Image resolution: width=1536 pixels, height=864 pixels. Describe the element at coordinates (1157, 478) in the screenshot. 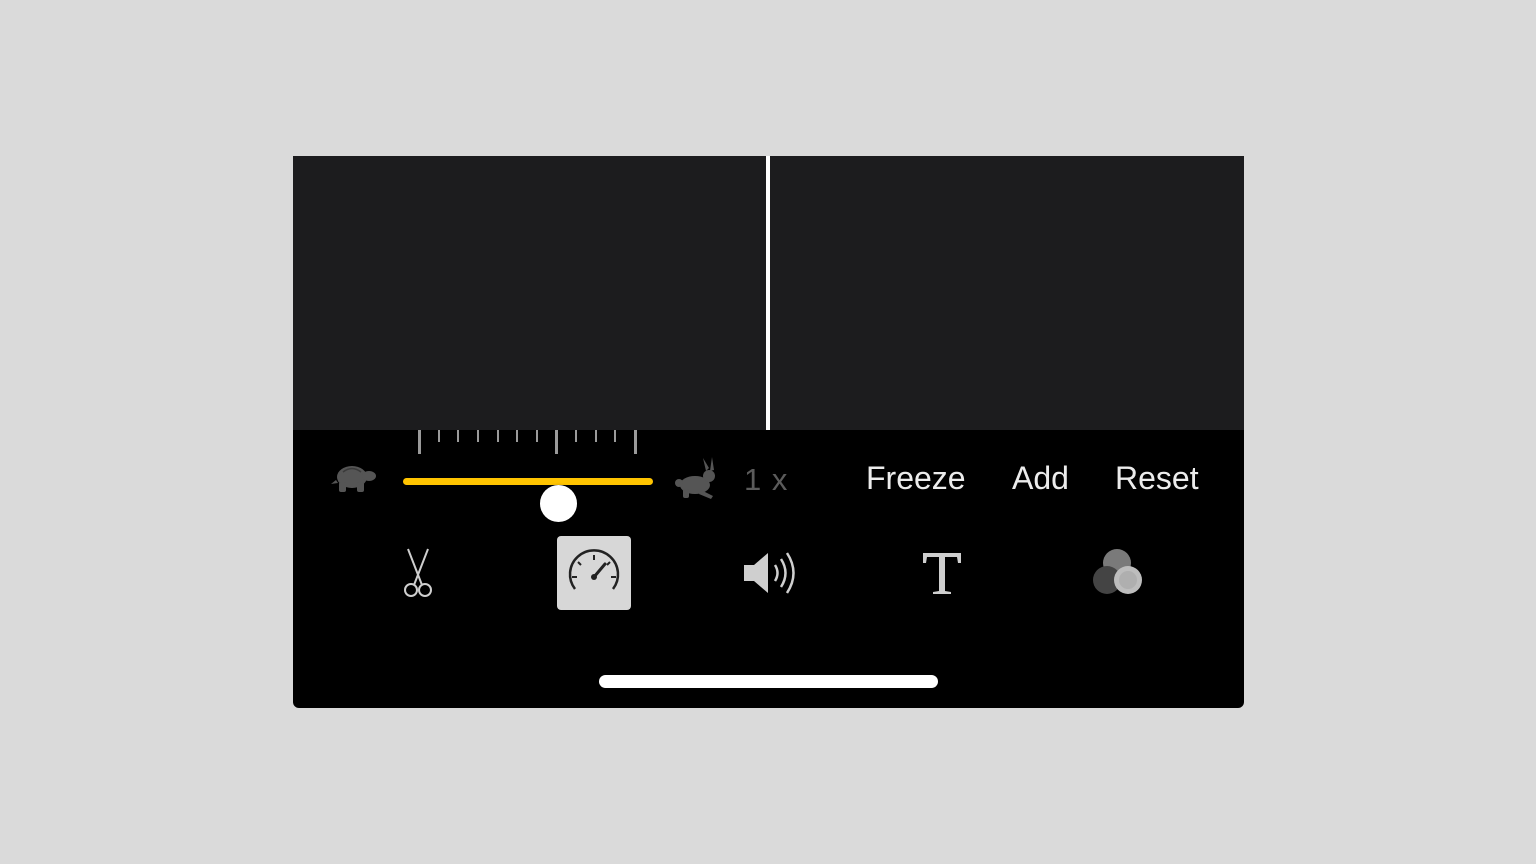

I see `reset-button: Reset` at that location.